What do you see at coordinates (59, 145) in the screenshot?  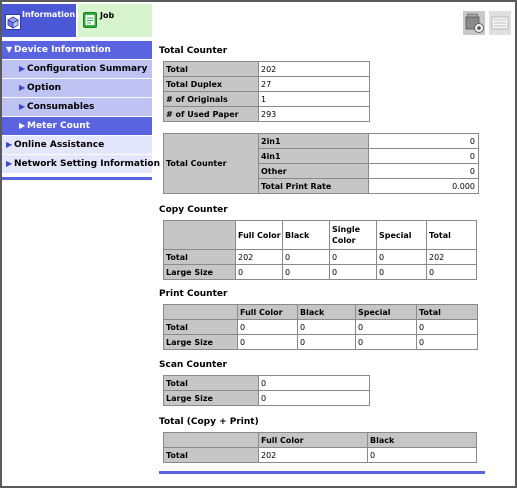 I see `sidebar-item-label: Online Assistance` at bounding box center [59, 145].